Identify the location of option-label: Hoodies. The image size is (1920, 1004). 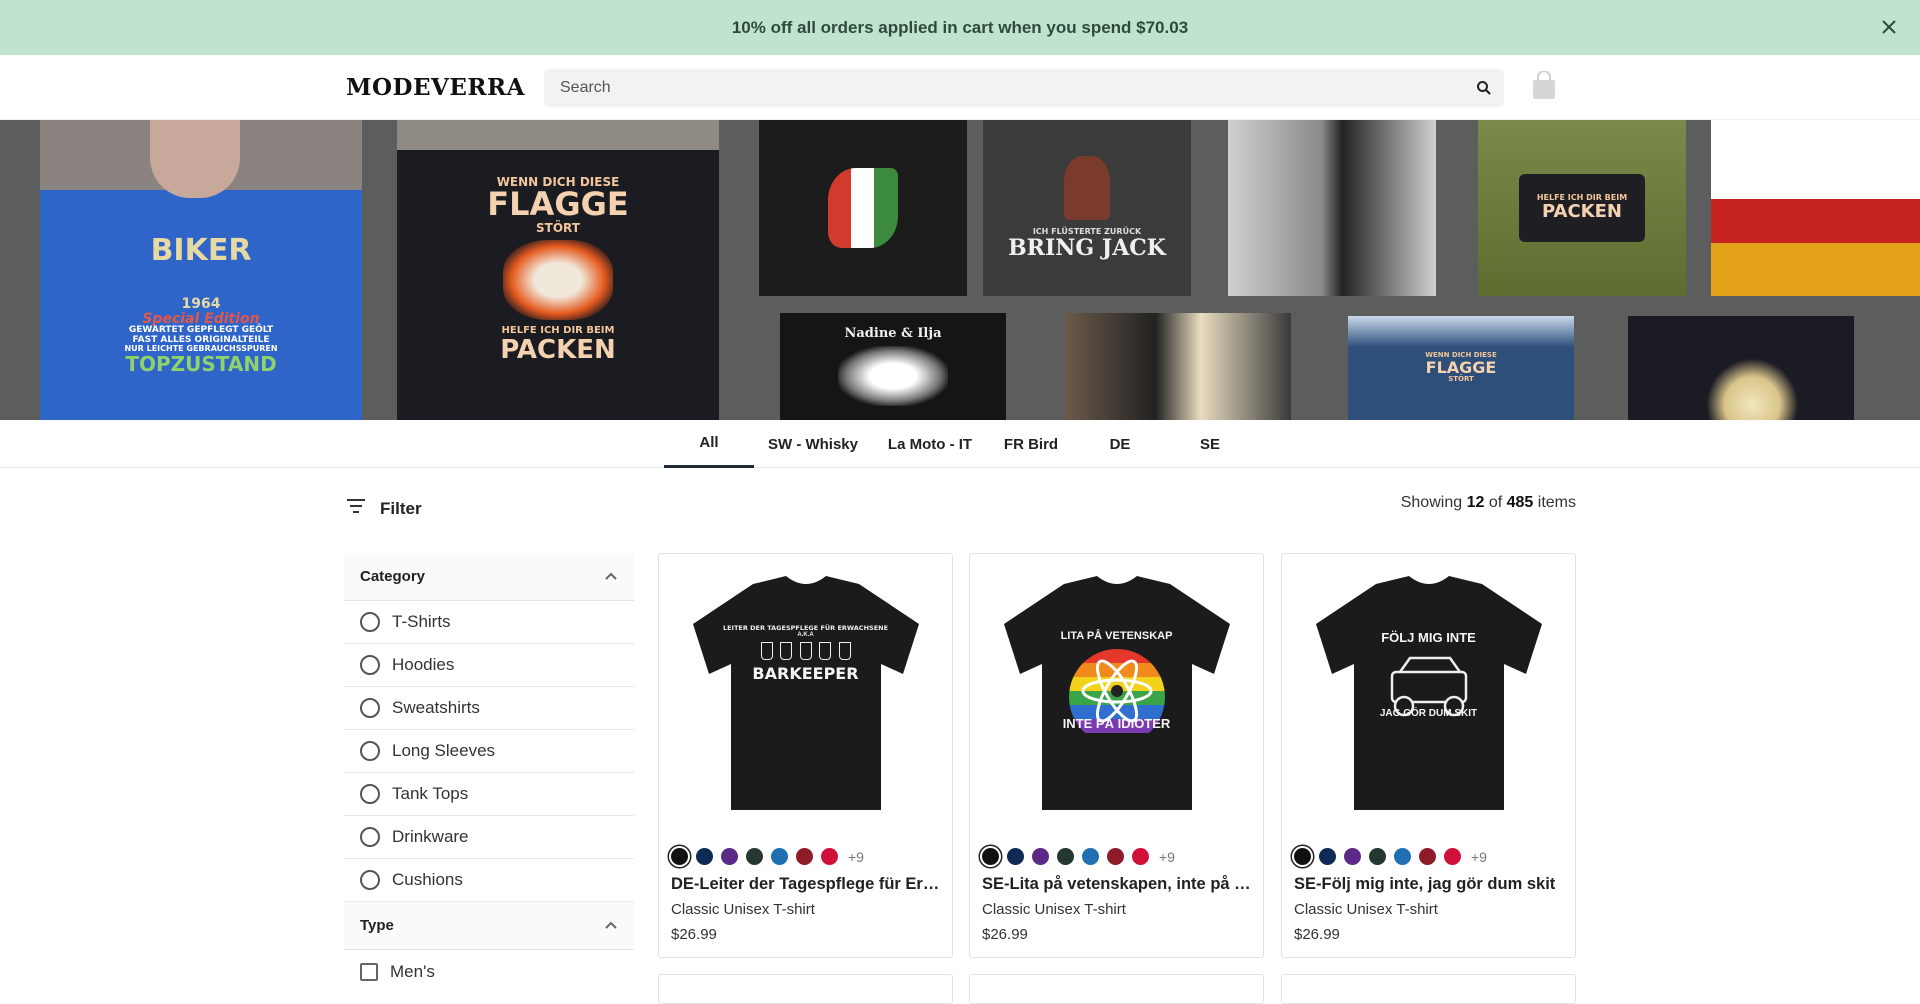
(423, 664).